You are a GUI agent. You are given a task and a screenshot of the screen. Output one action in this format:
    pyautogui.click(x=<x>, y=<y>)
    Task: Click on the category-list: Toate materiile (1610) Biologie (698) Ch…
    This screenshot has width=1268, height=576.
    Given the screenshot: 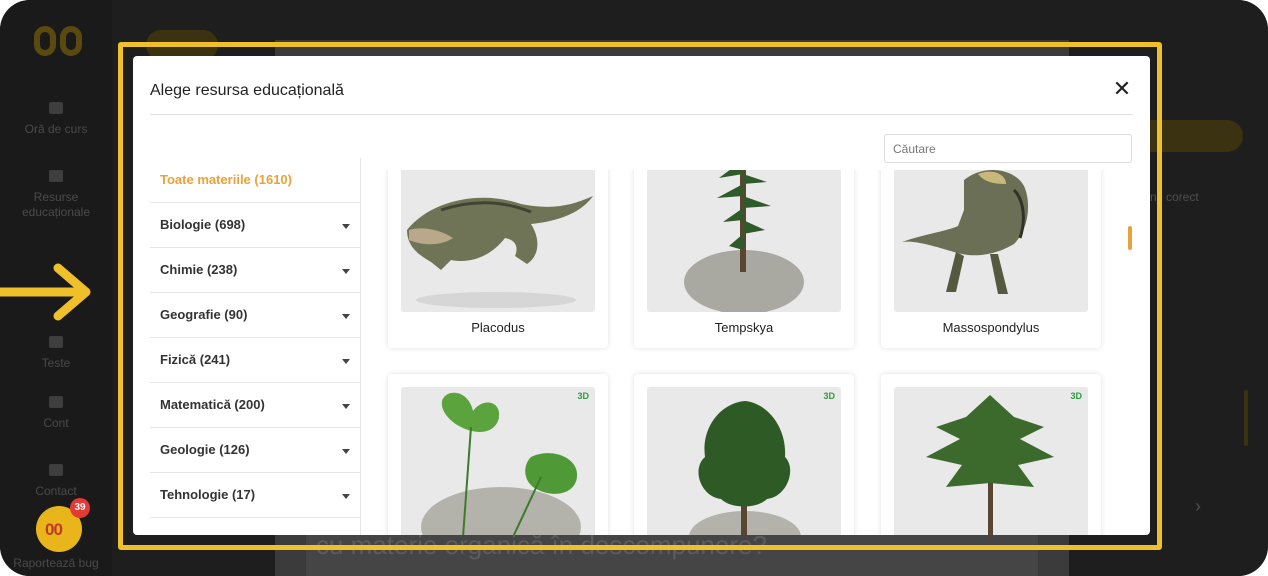 What is the action you would take?
    pyautogui.click(x=255, y=346)
    